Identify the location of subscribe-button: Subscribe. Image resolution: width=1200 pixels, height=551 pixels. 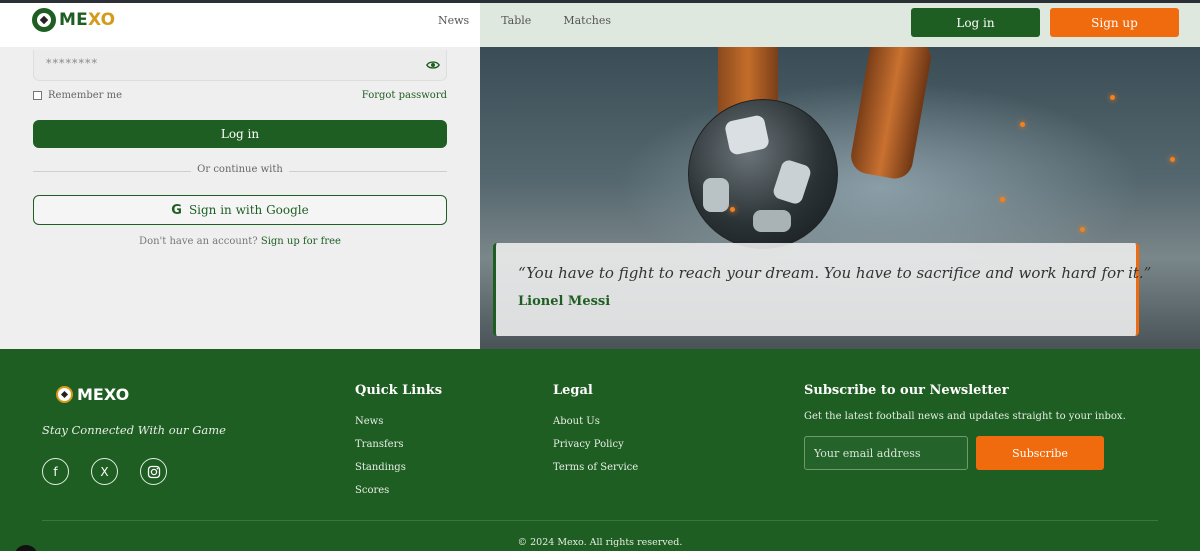
(1040, 453).